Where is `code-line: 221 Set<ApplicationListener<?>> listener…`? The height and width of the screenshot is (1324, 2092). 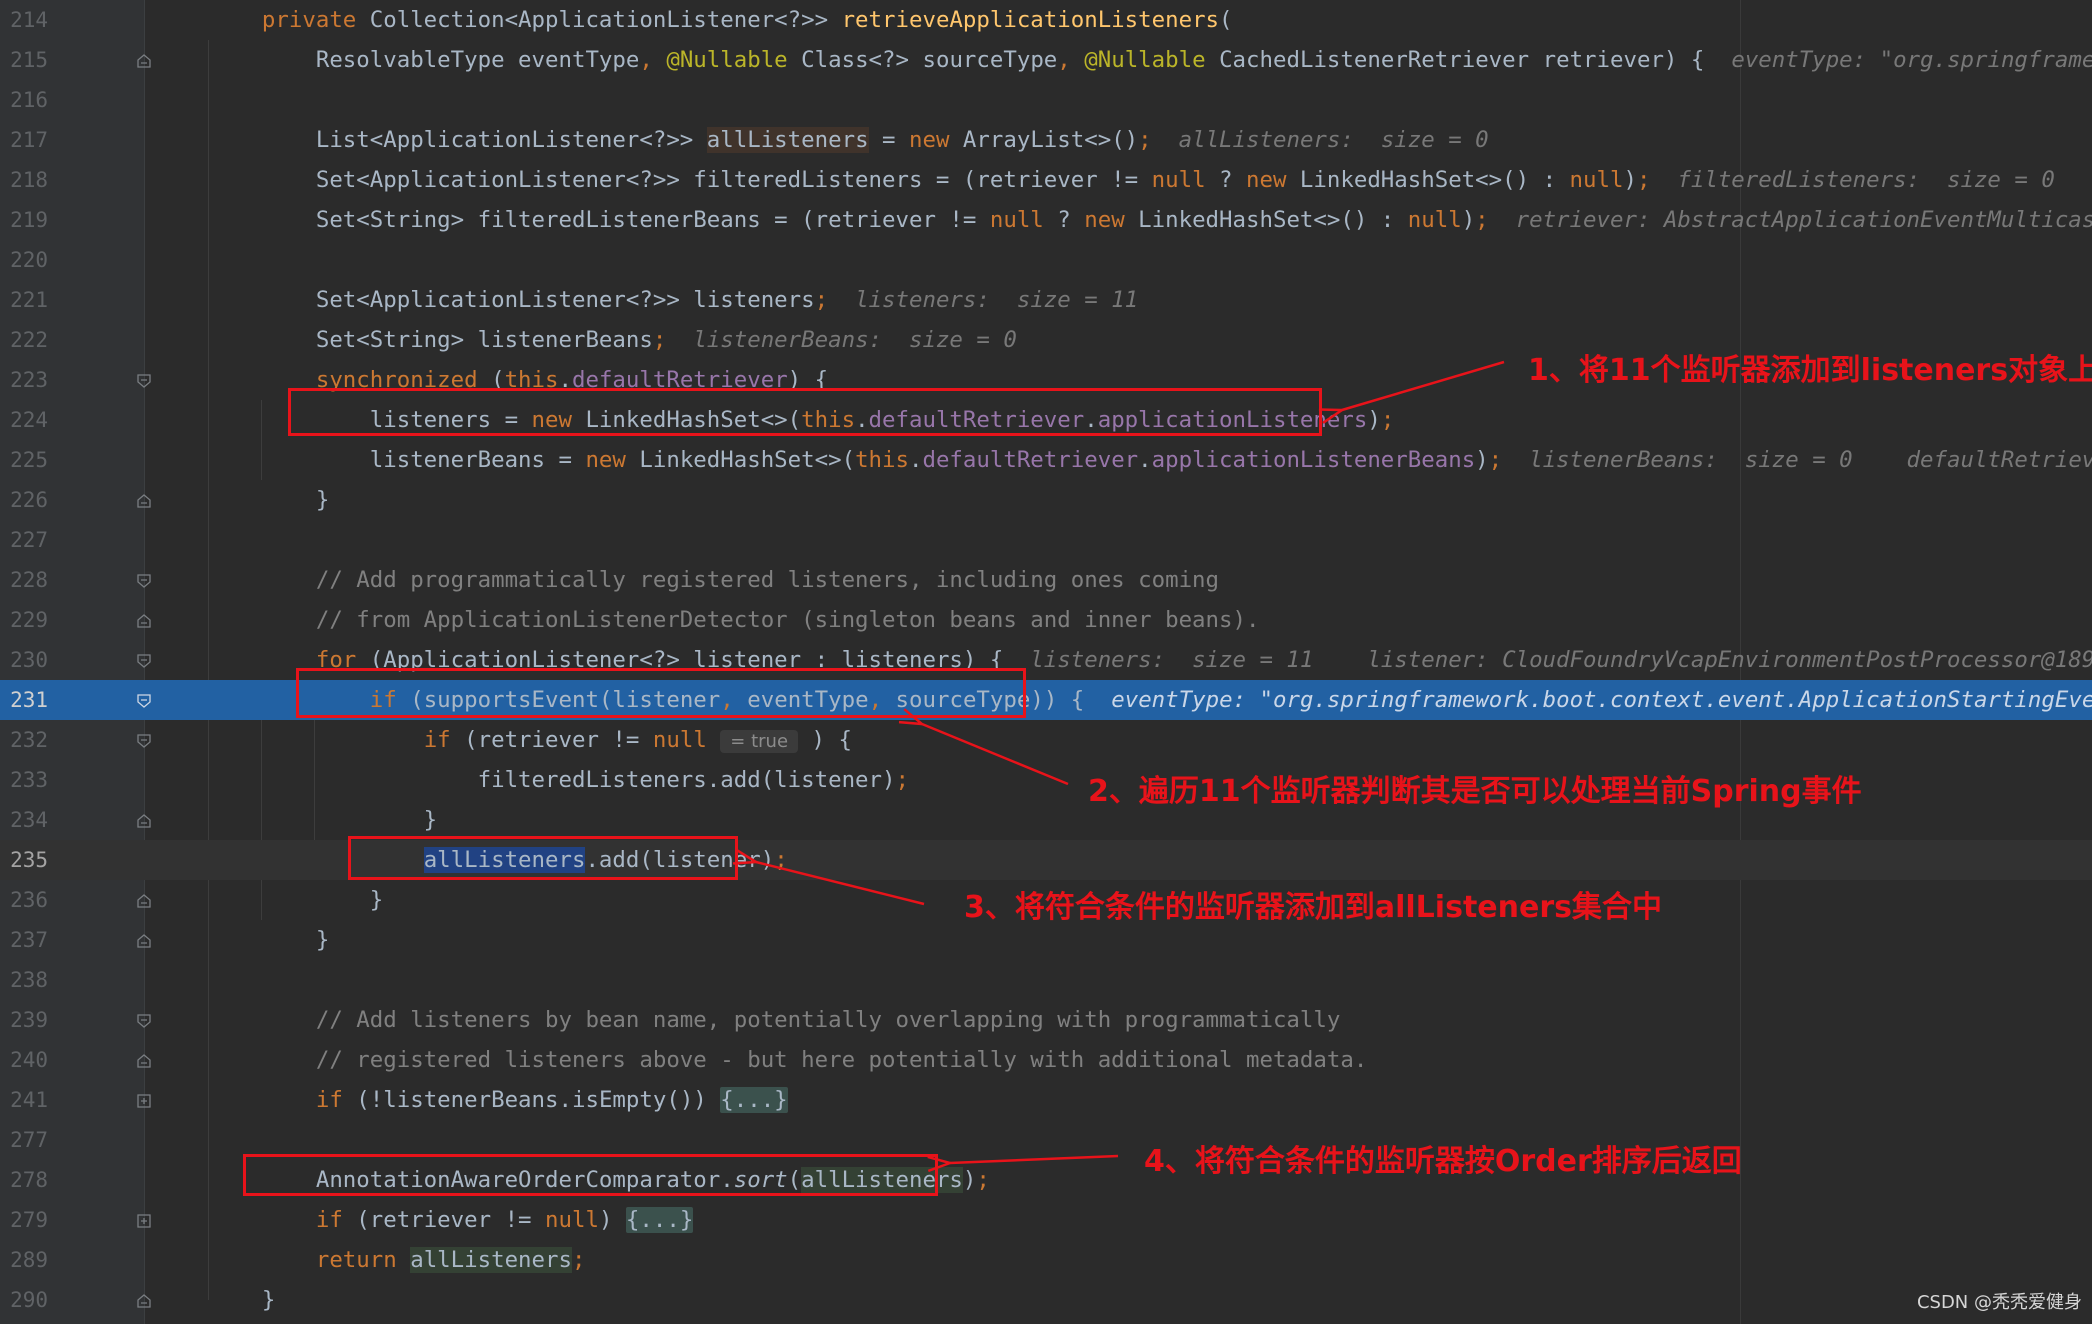 code-line: 221 Set<ApplicationListener<?>> listener… is located at coordinates (1046, 300).